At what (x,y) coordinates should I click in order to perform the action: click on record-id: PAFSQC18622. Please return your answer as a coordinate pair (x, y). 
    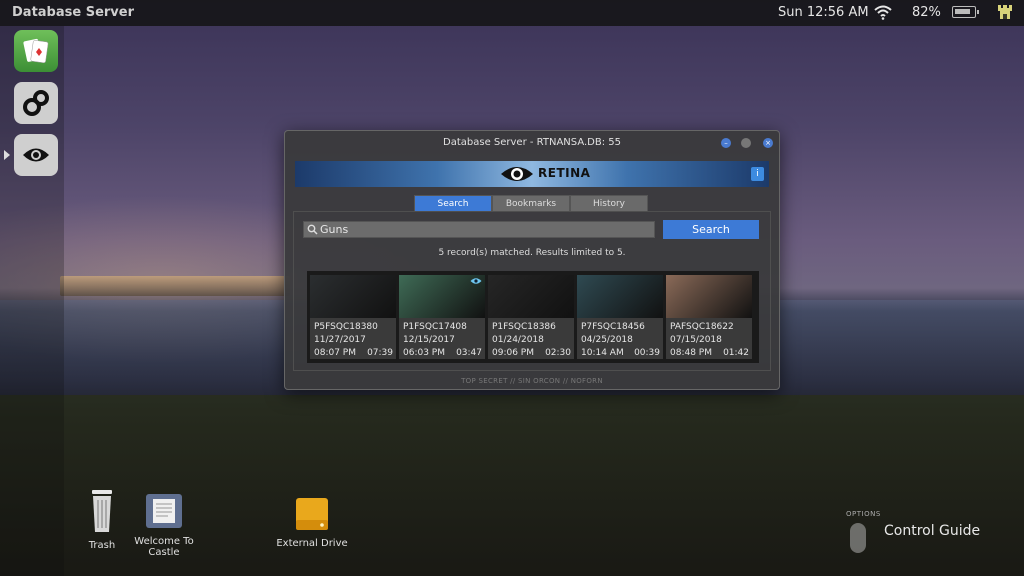
    Looking at the image, I should click on (702, 327).